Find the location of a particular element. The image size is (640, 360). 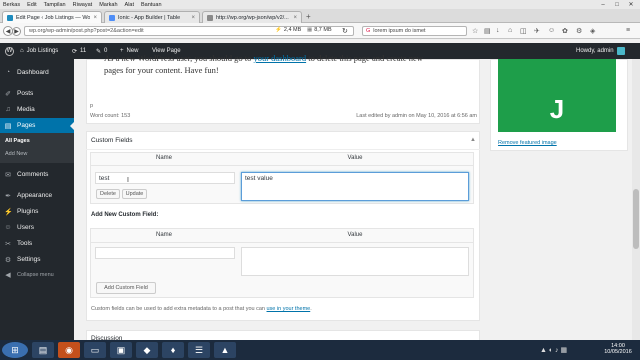

menu-markah: Markah is located at coordinates (108, 5).